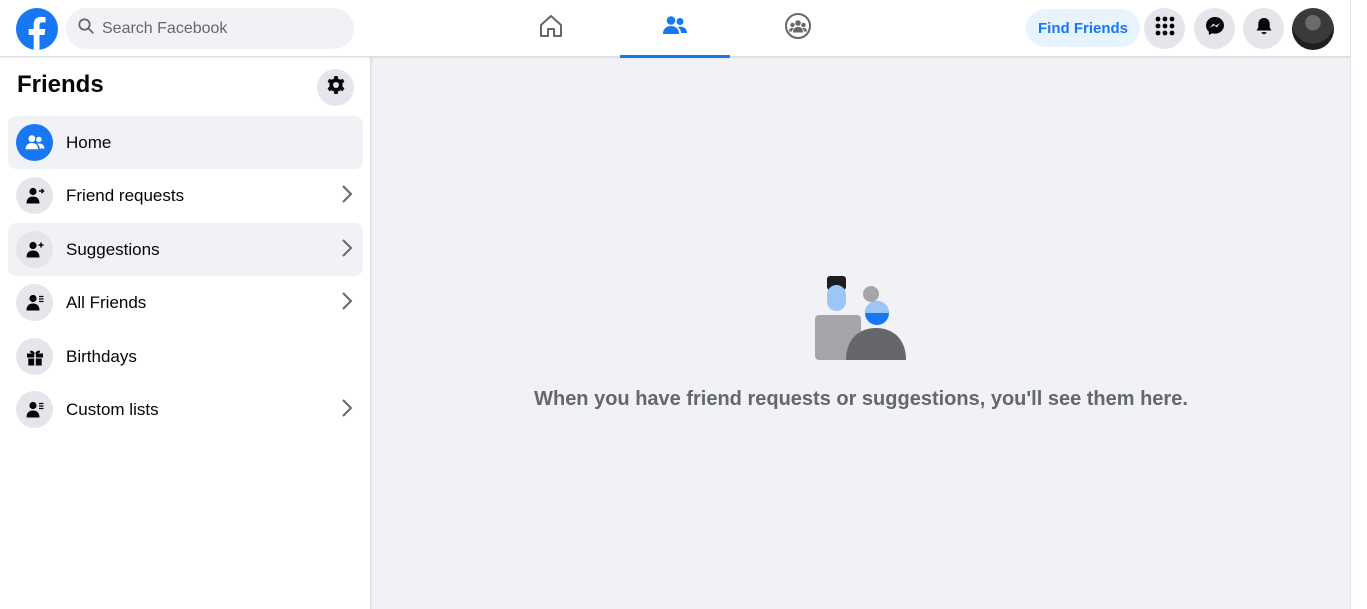 The width and height of the screenshot is (1367, 609). I want to click on notifications-button, so click(1263, 28).